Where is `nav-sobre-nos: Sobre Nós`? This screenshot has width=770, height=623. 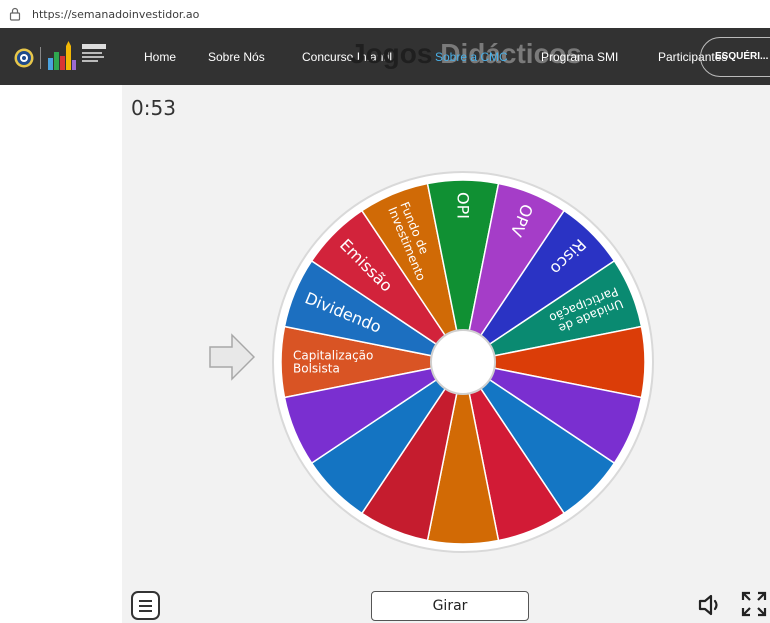
nav-sobre-nos: Sobre Nós is located at coordinates (236, 57).